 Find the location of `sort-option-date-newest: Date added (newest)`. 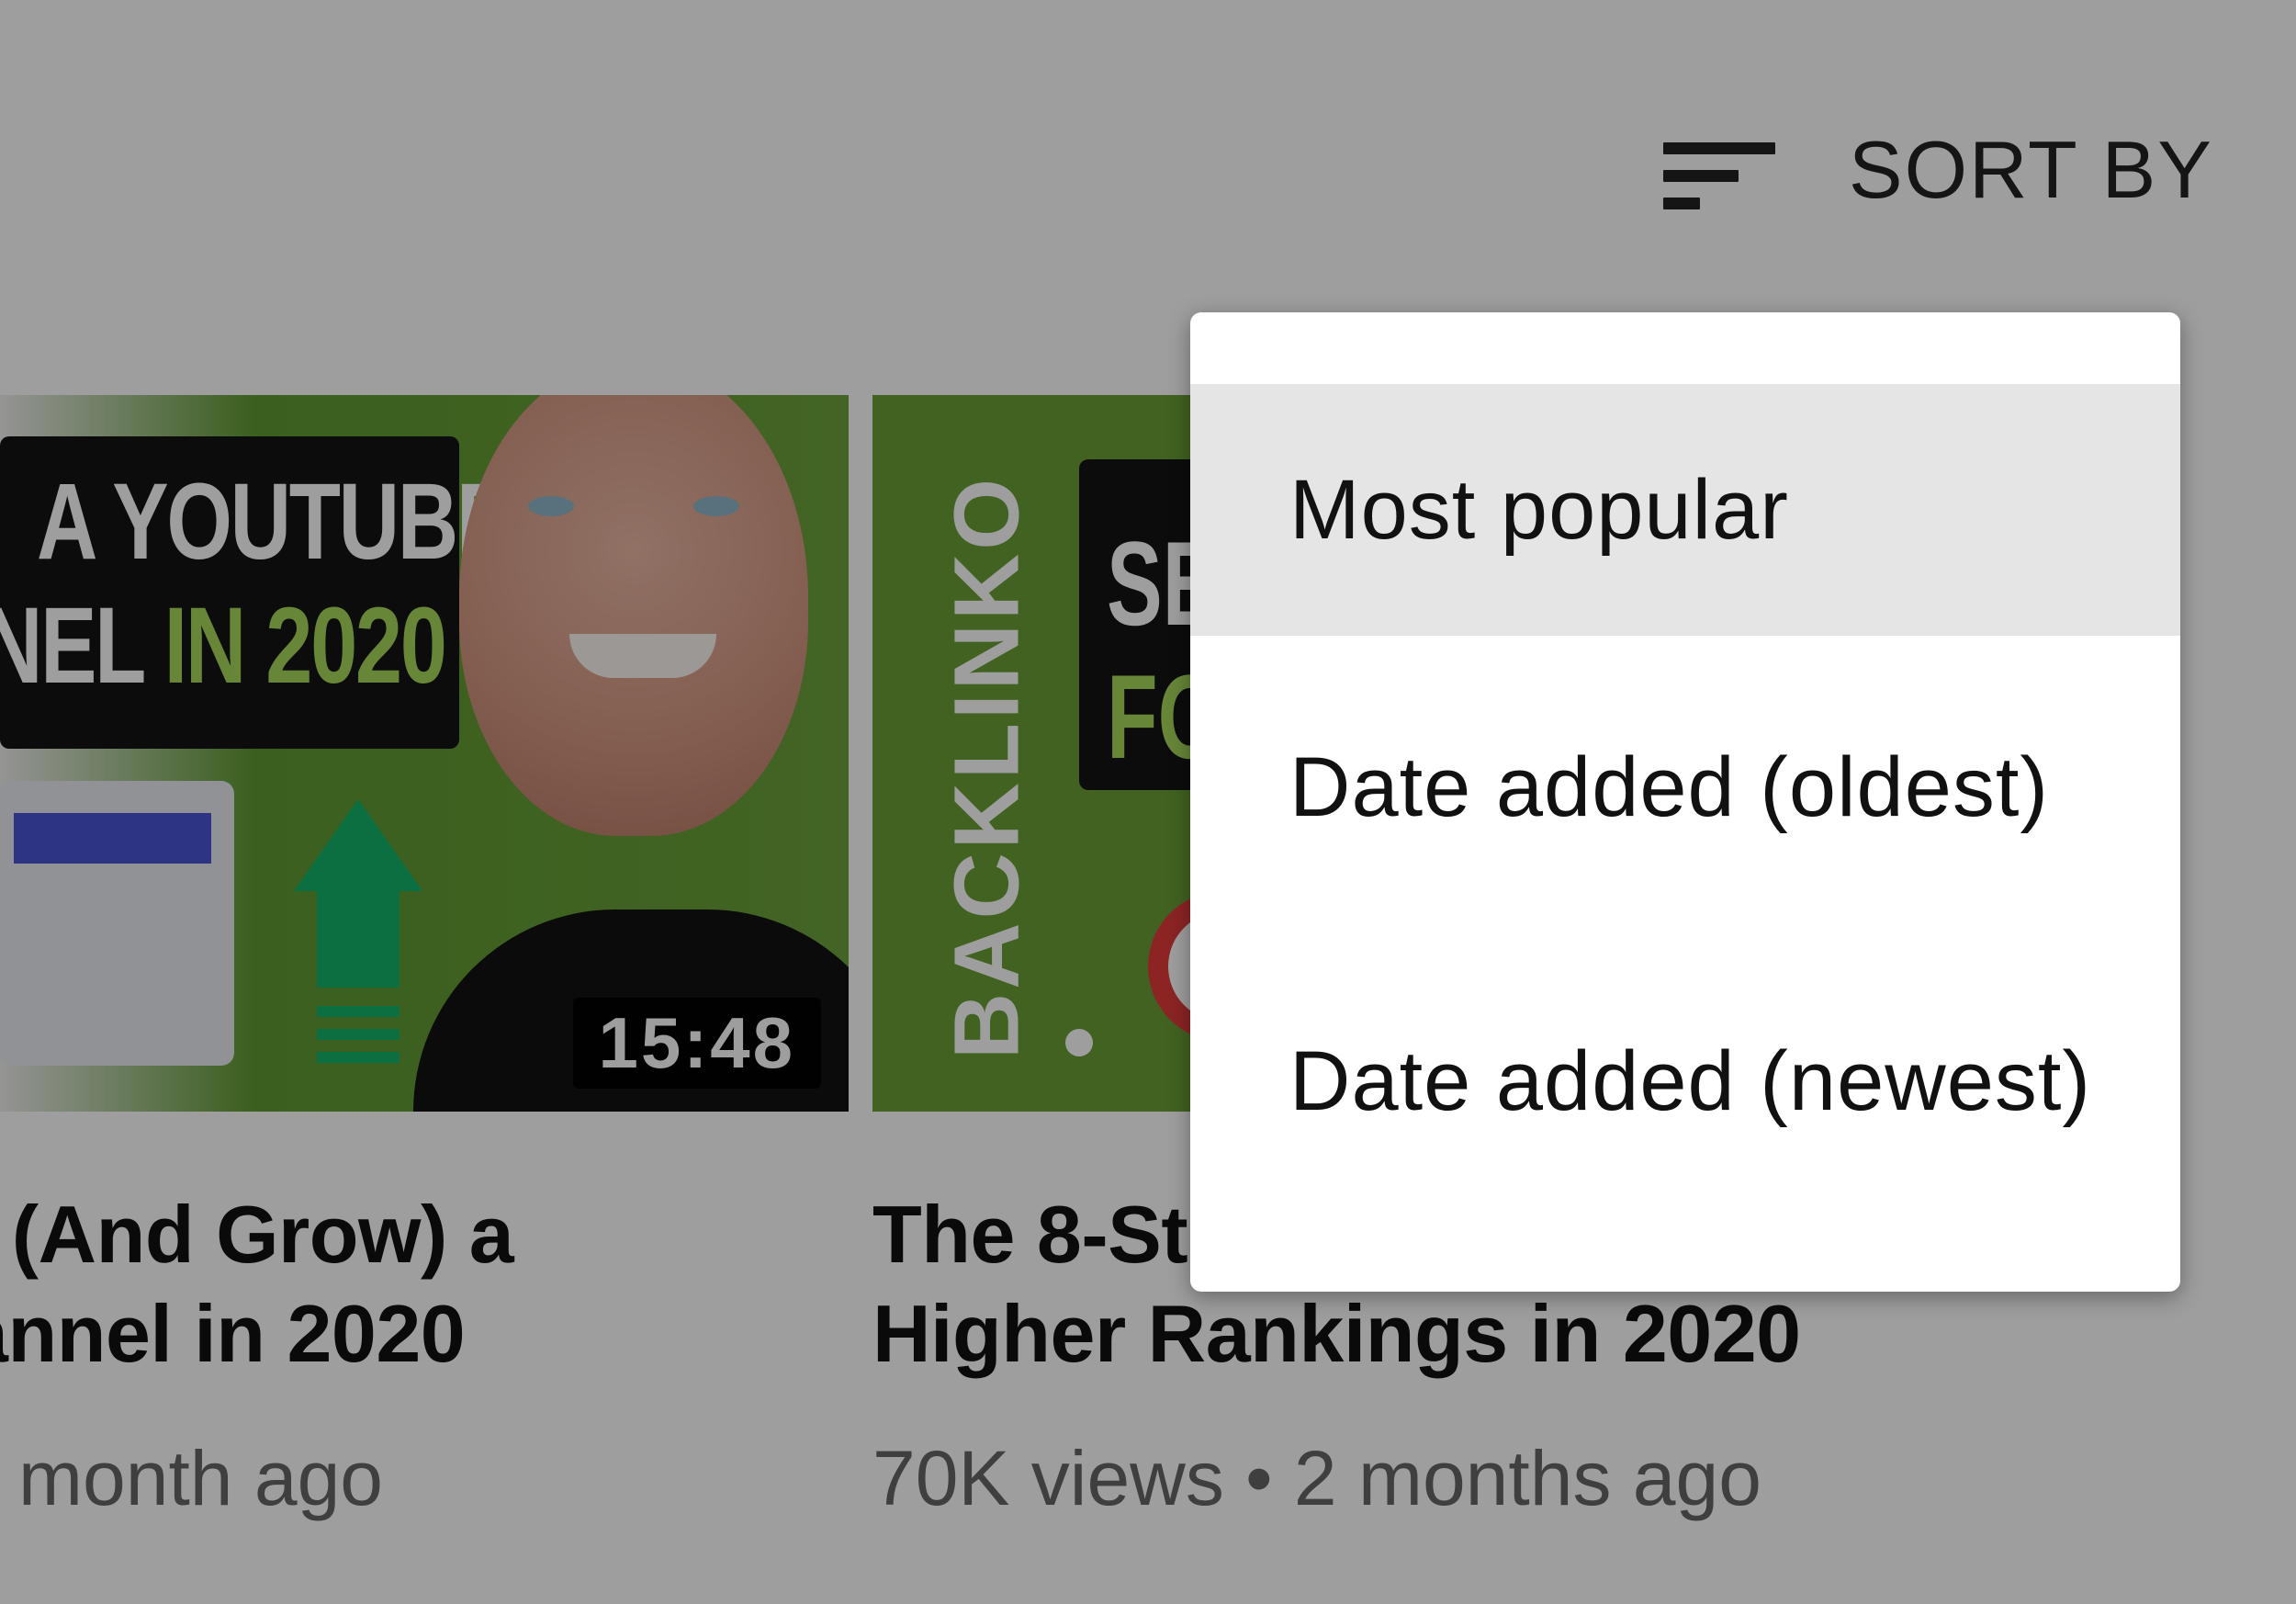

sort-option-date-newest: Date added (newest) is located at coordinates (1685, 1081).